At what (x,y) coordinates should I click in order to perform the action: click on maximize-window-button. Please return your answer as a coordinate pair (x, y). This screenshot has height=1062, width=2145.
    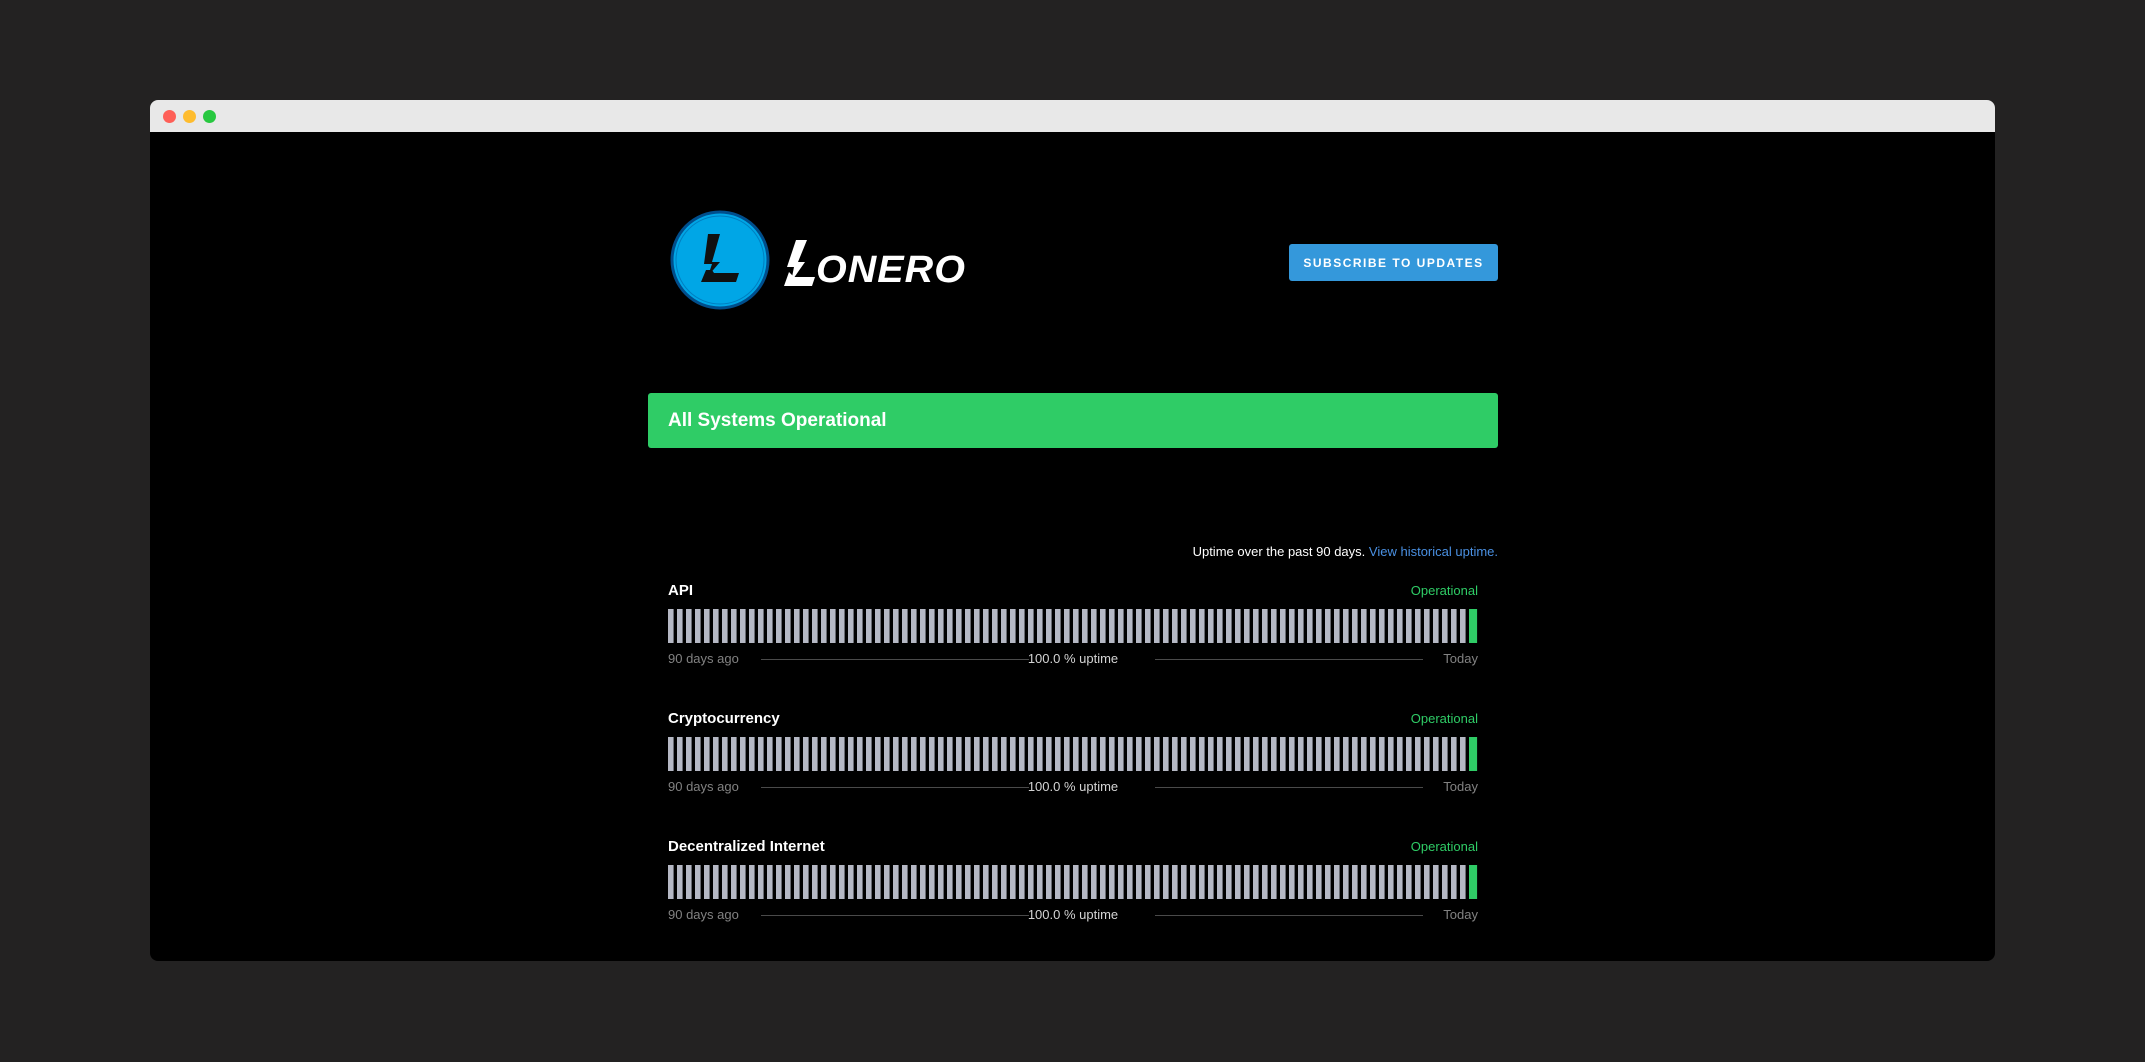
    Looking at the image, I should click on (209, 116).